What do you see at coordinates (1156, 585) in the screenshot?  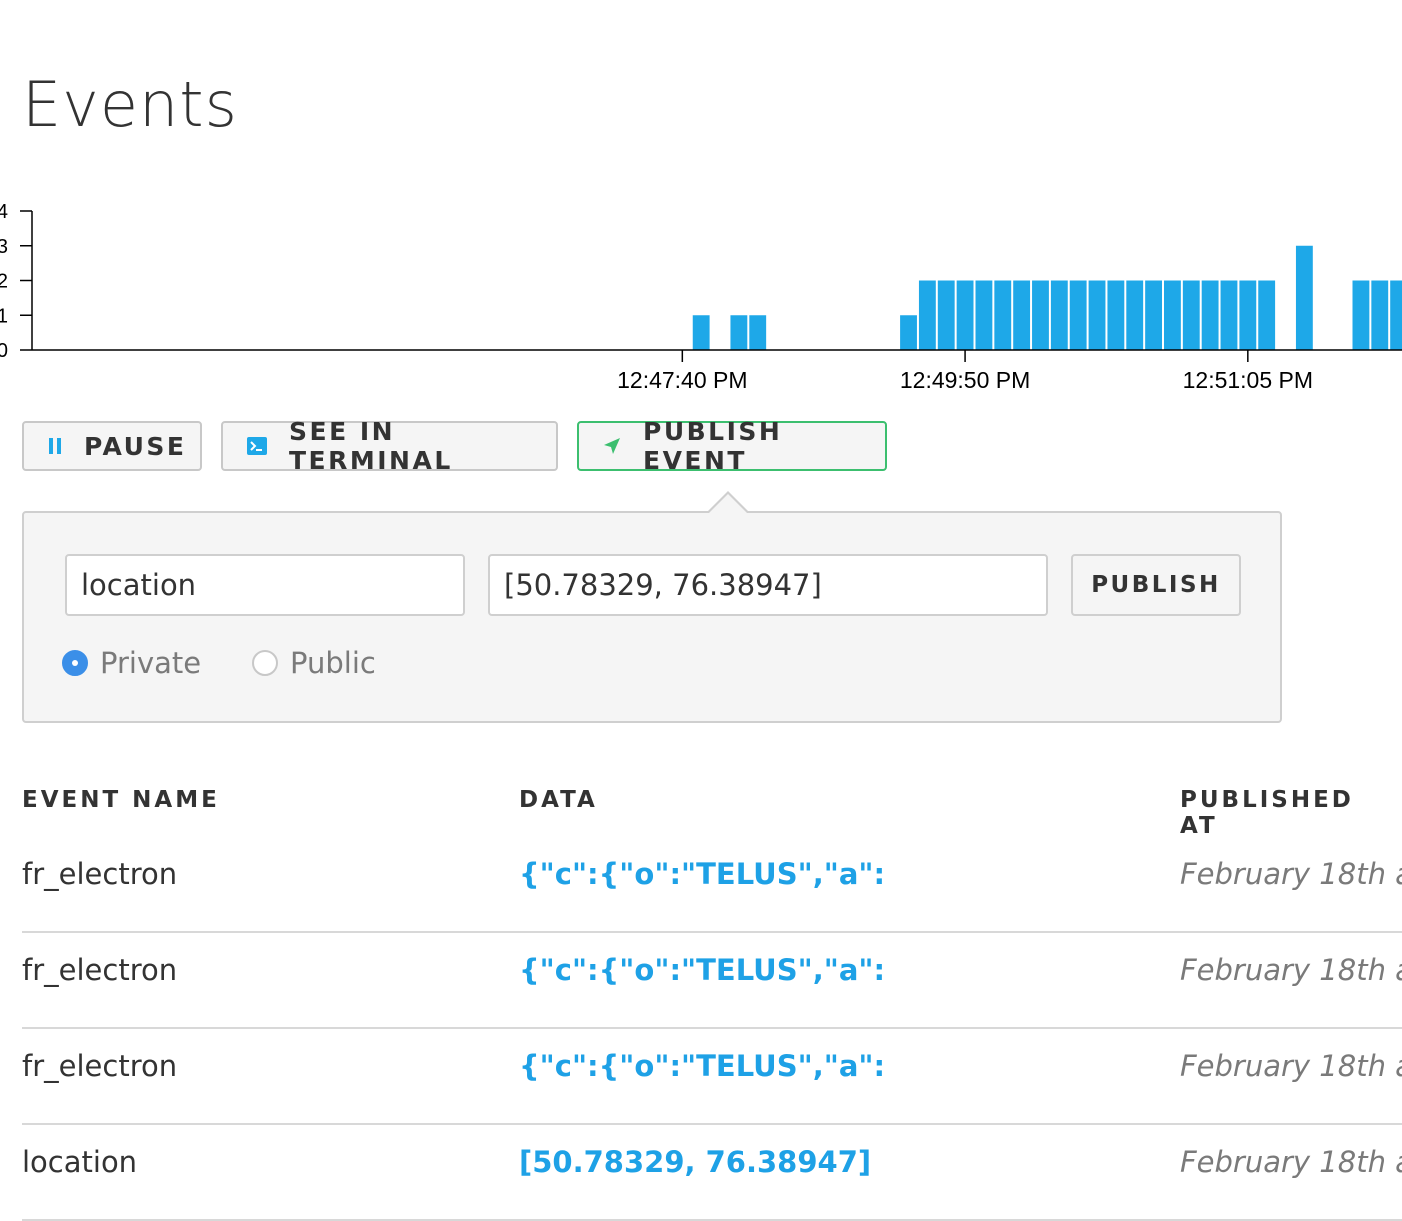 I see `publish-button: PUBLISH` at bounding box center [1156, 585].